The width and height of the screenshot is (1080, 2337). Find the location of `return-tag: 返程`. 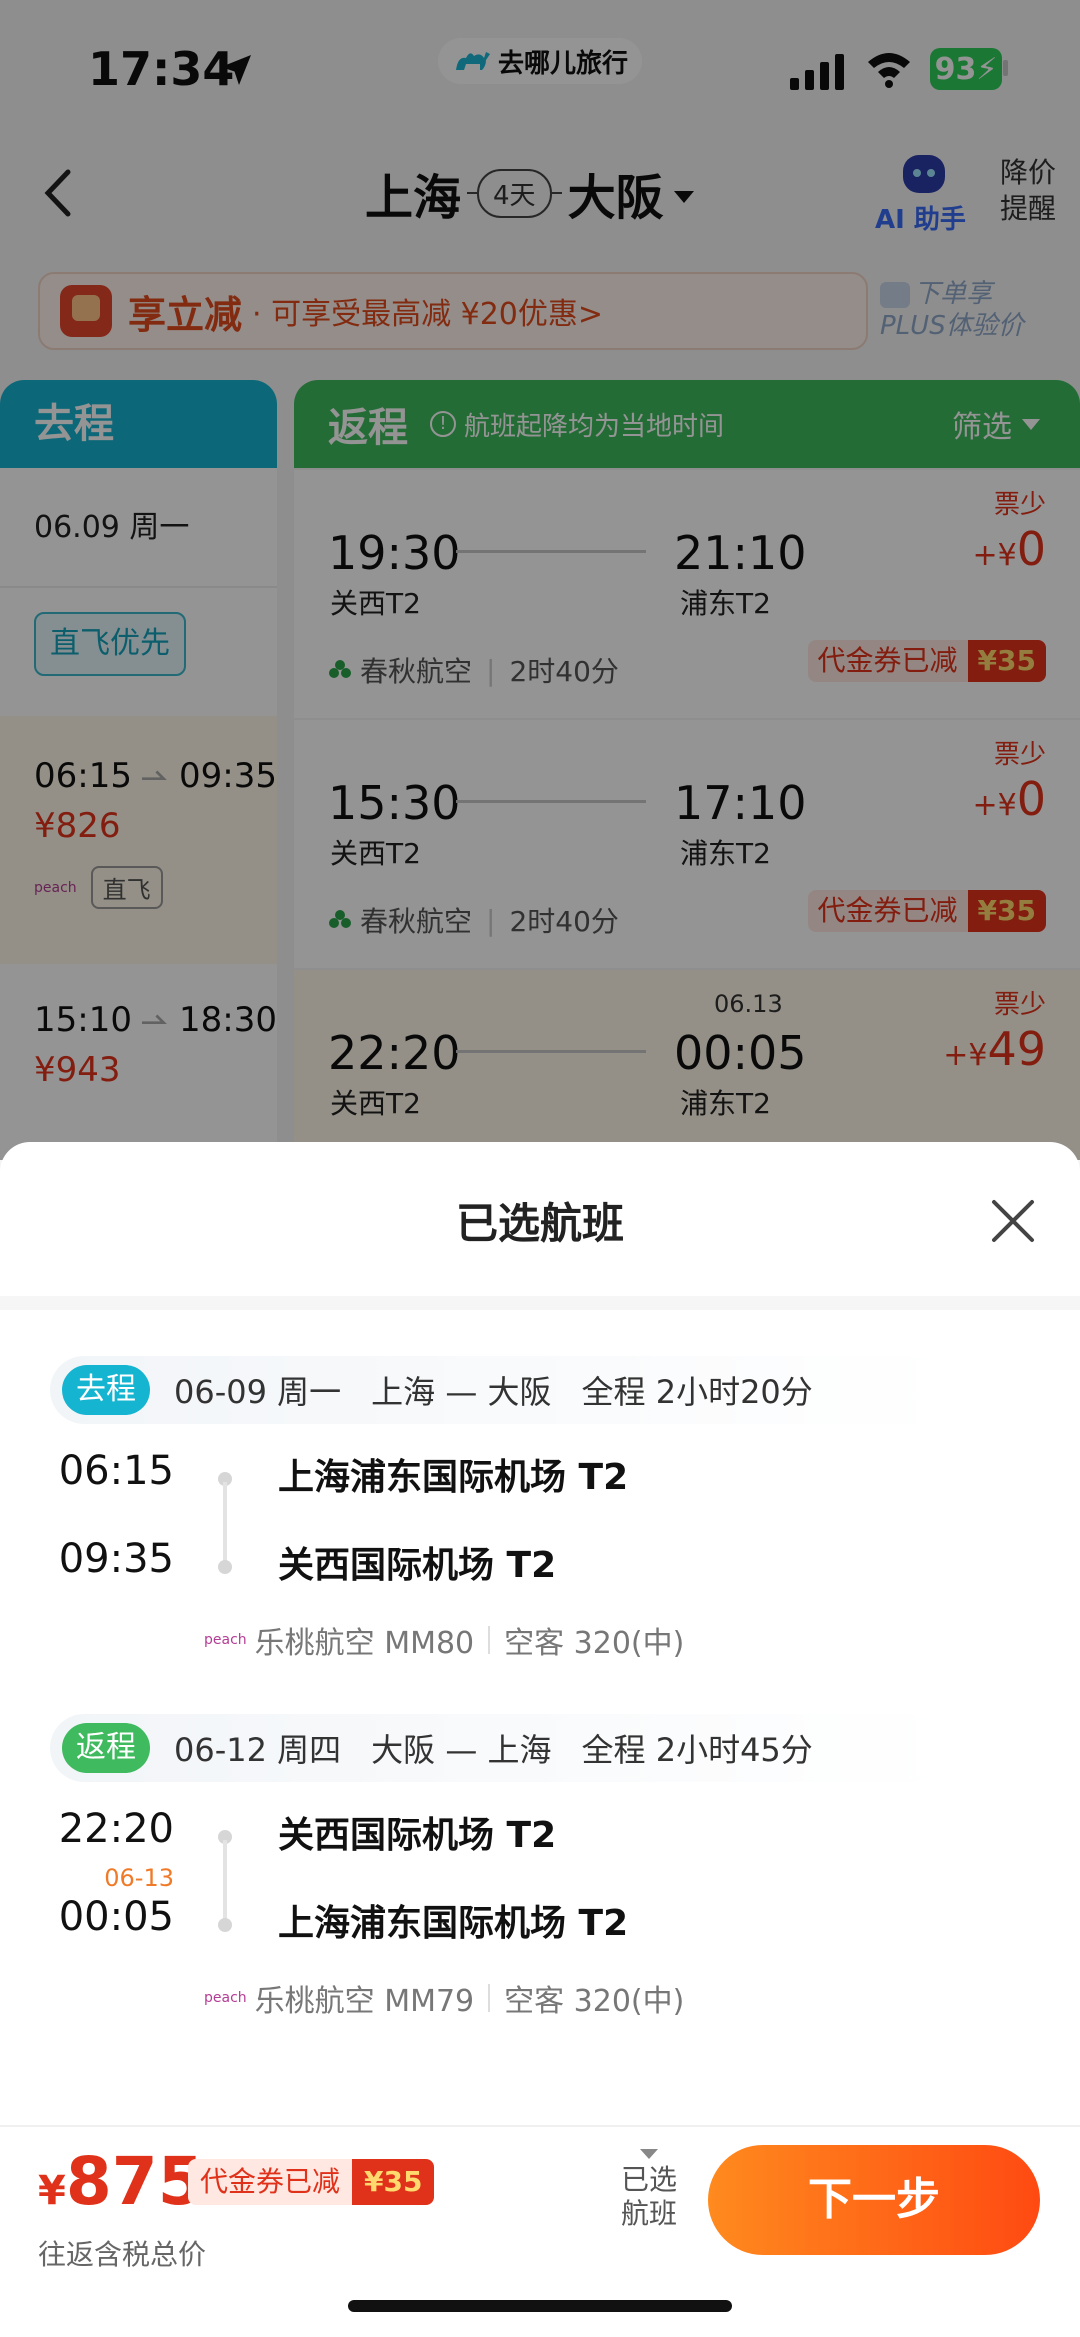

return-tag: 返程 is located at coordinates (106, 1748).